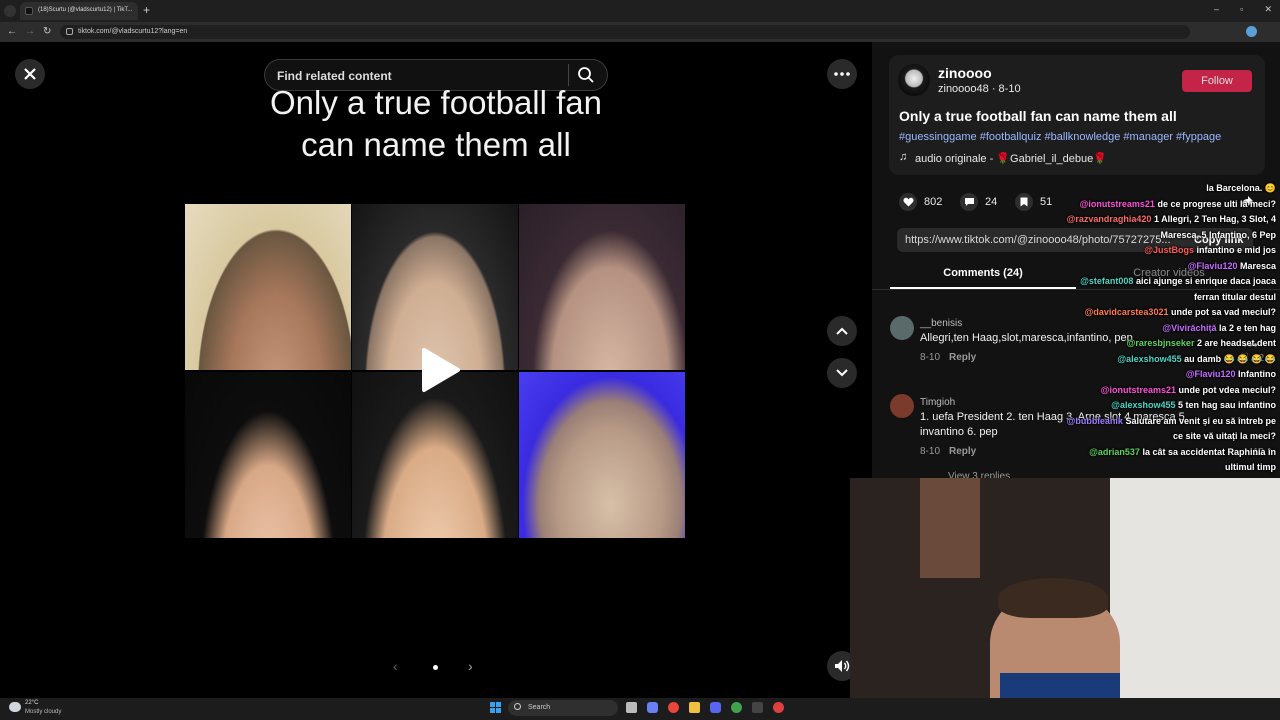  I want to click on chat-message: ultimul timp, so click(1250, 467).